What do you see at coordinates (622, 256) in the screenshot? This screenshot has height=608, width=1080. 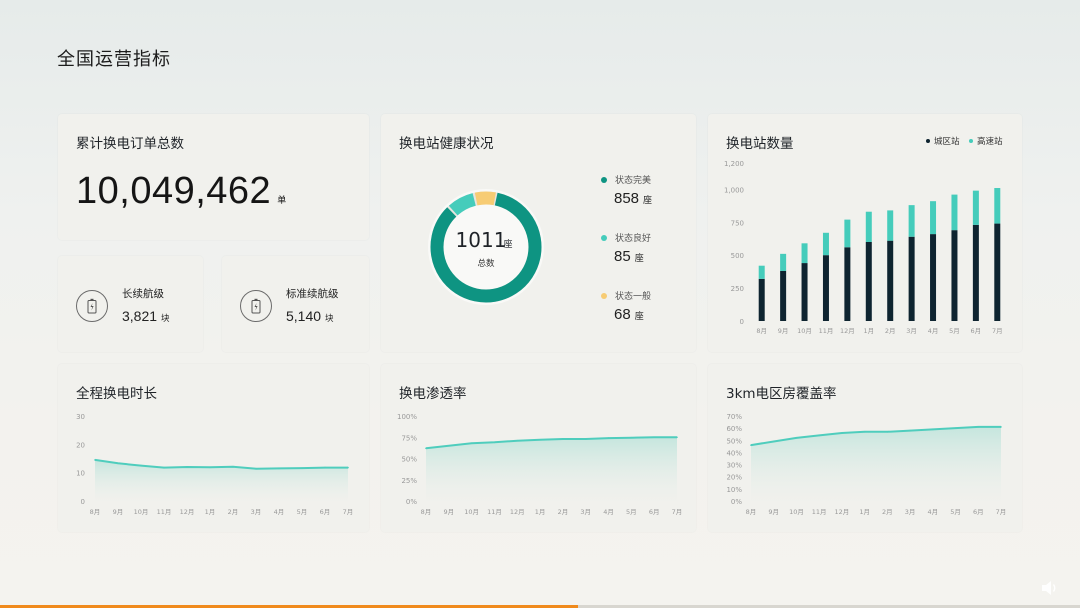 I see `legend-good-number: 85` at bounding box center [622, 256].